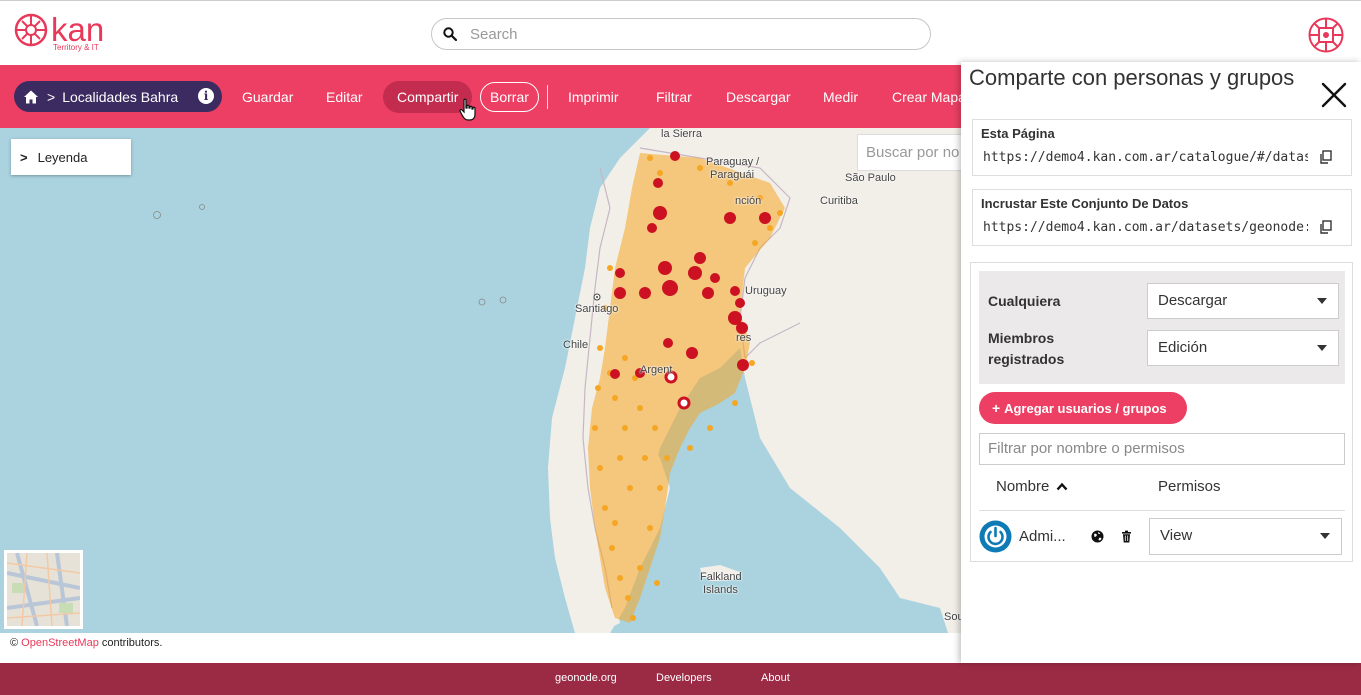 The image size is (1361, 695). I want to click on map-label-la-sierra: la Sierra, so click(681, 134).